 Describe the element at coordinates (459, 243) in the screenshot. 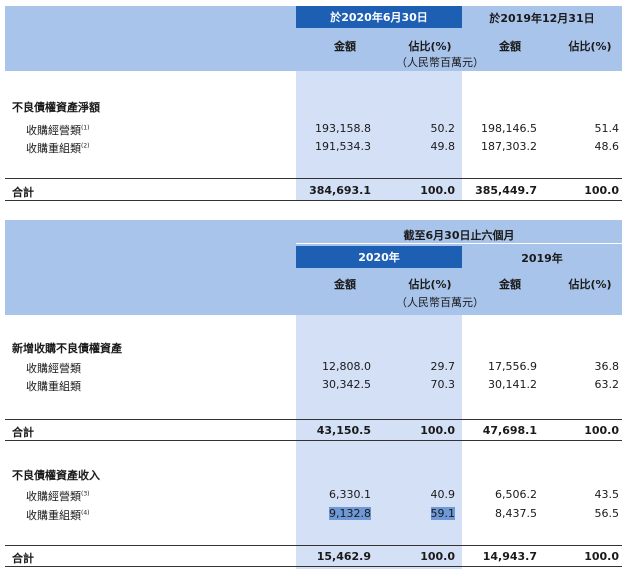

I see `header-rule` at that location.